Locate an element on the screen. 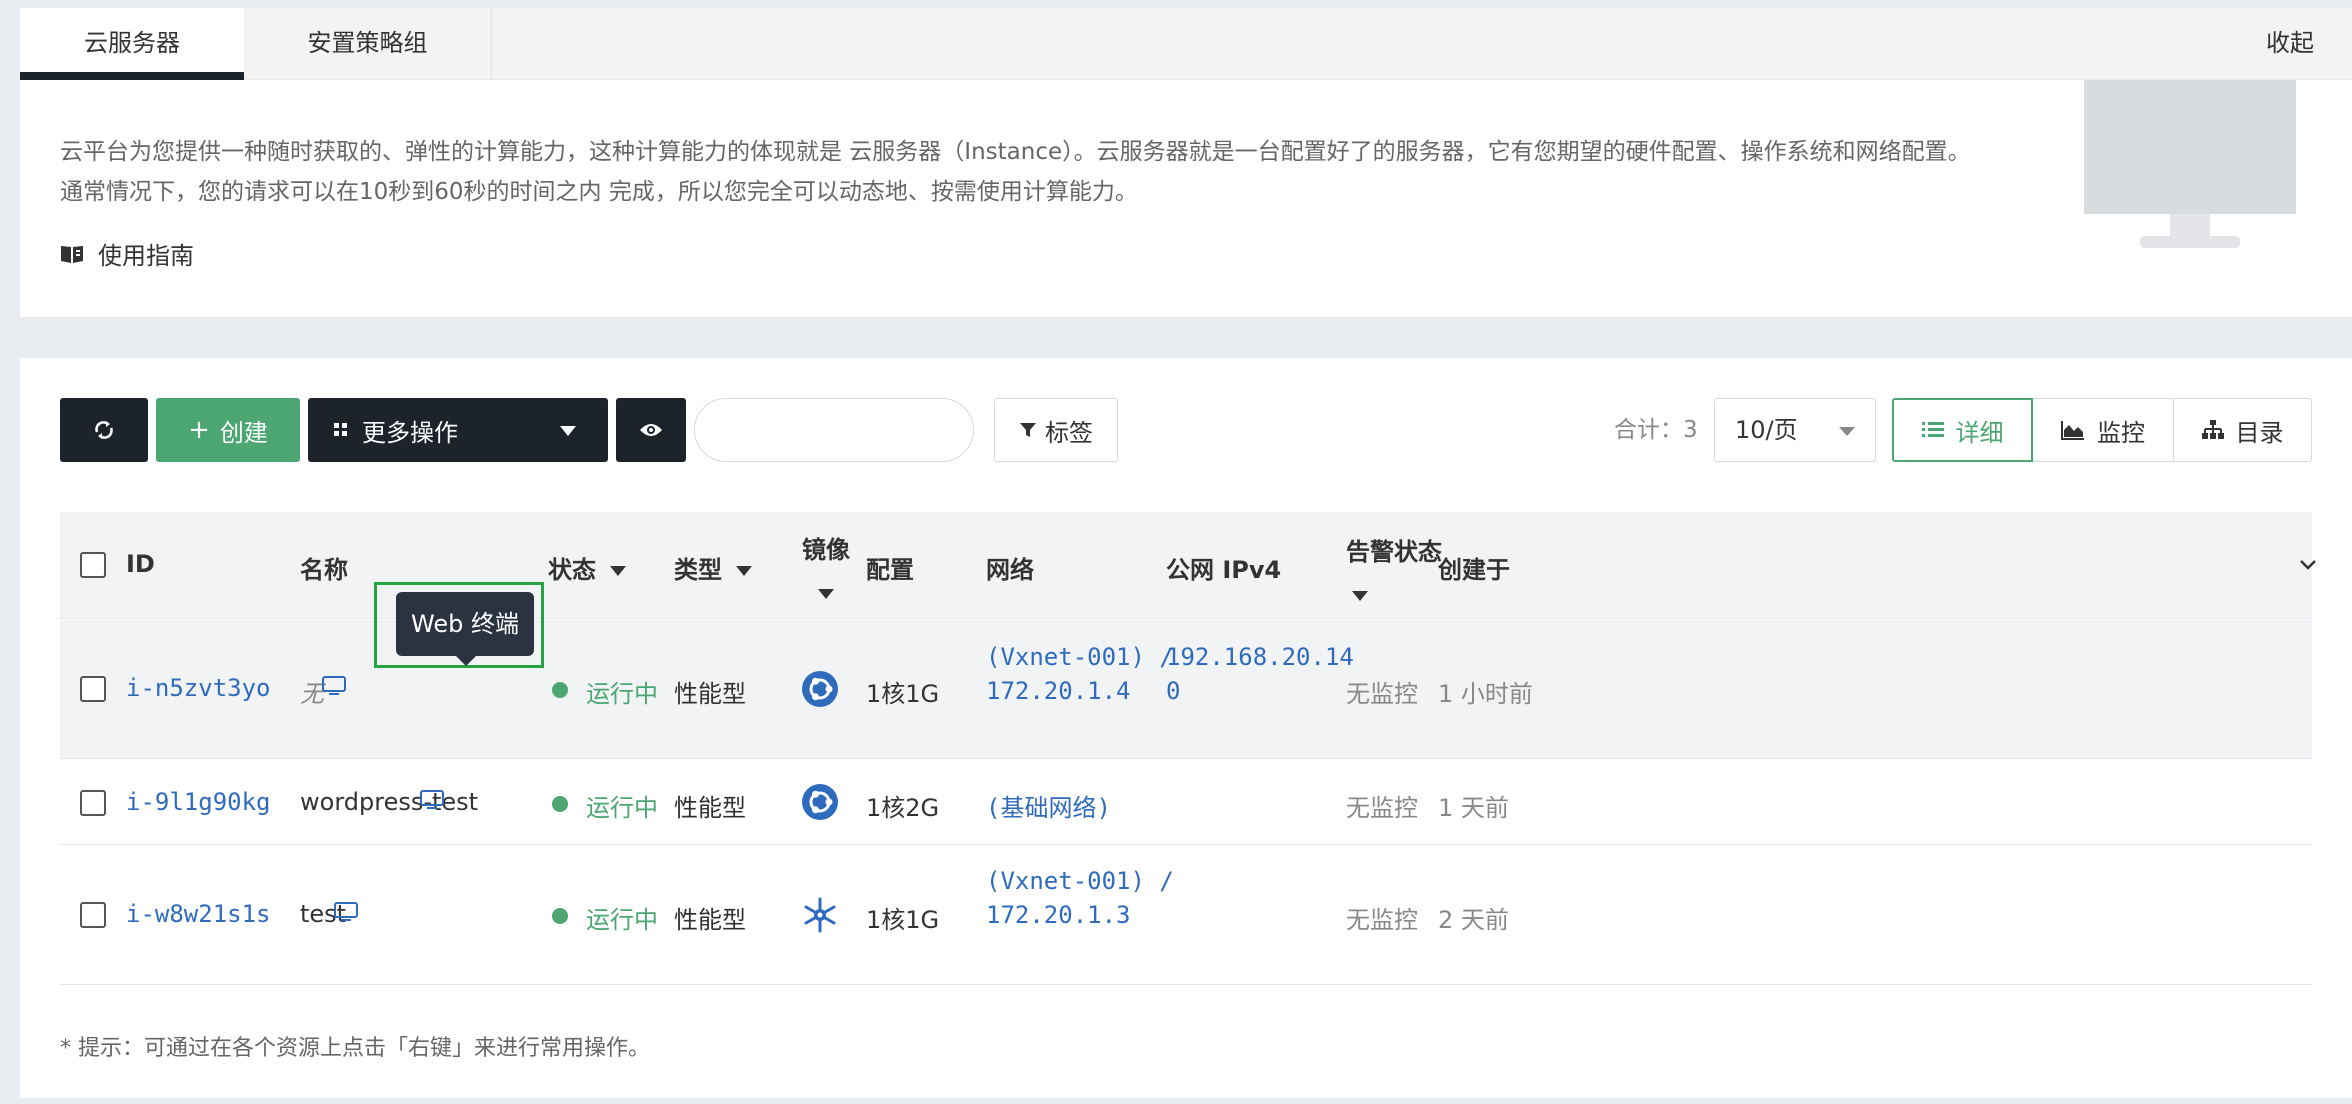 The height and width of the screenshot is (1104, 2352). monitor-illustration is located at coordinates (2190, 164).